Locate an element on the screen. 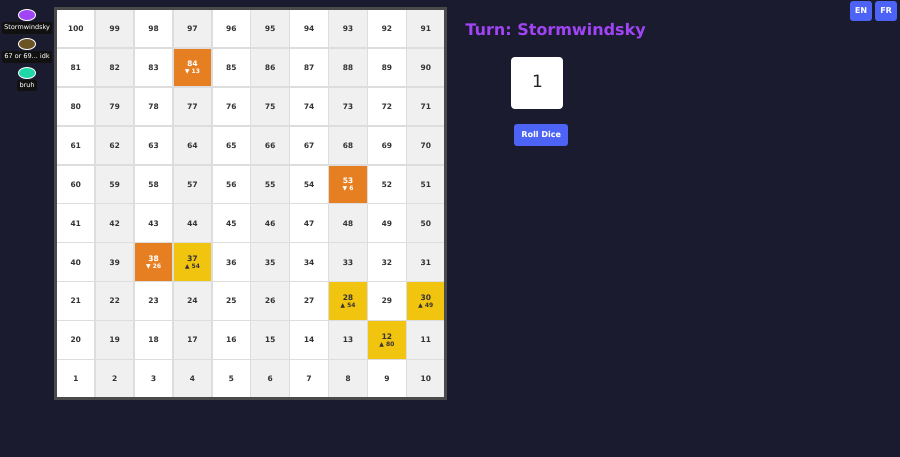 This screenshot has width=900, height=457. roll-dice-button: Roll Dice is located at coordinates (541, 135).